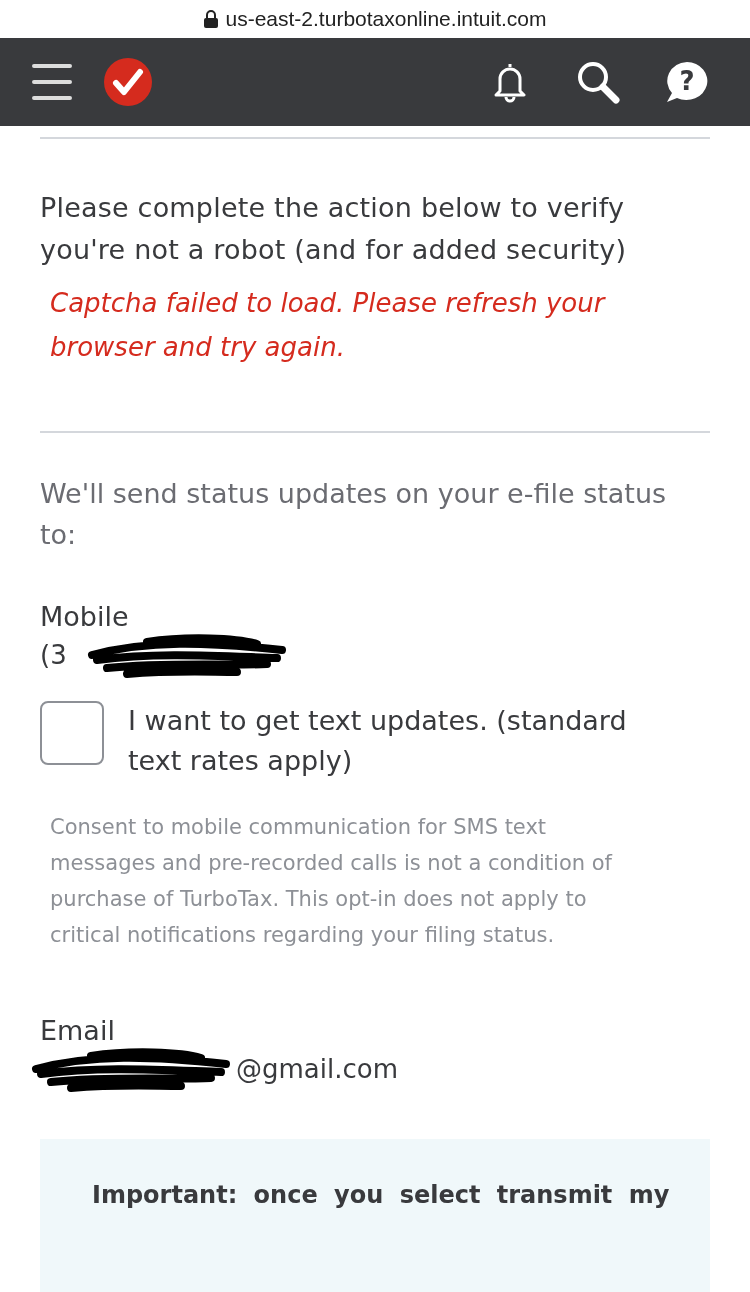 This screenshot has height=1292, width=750. I want to click on status-updates-intro: We'll send status updates on your e-file status to:, so click(354, 514).